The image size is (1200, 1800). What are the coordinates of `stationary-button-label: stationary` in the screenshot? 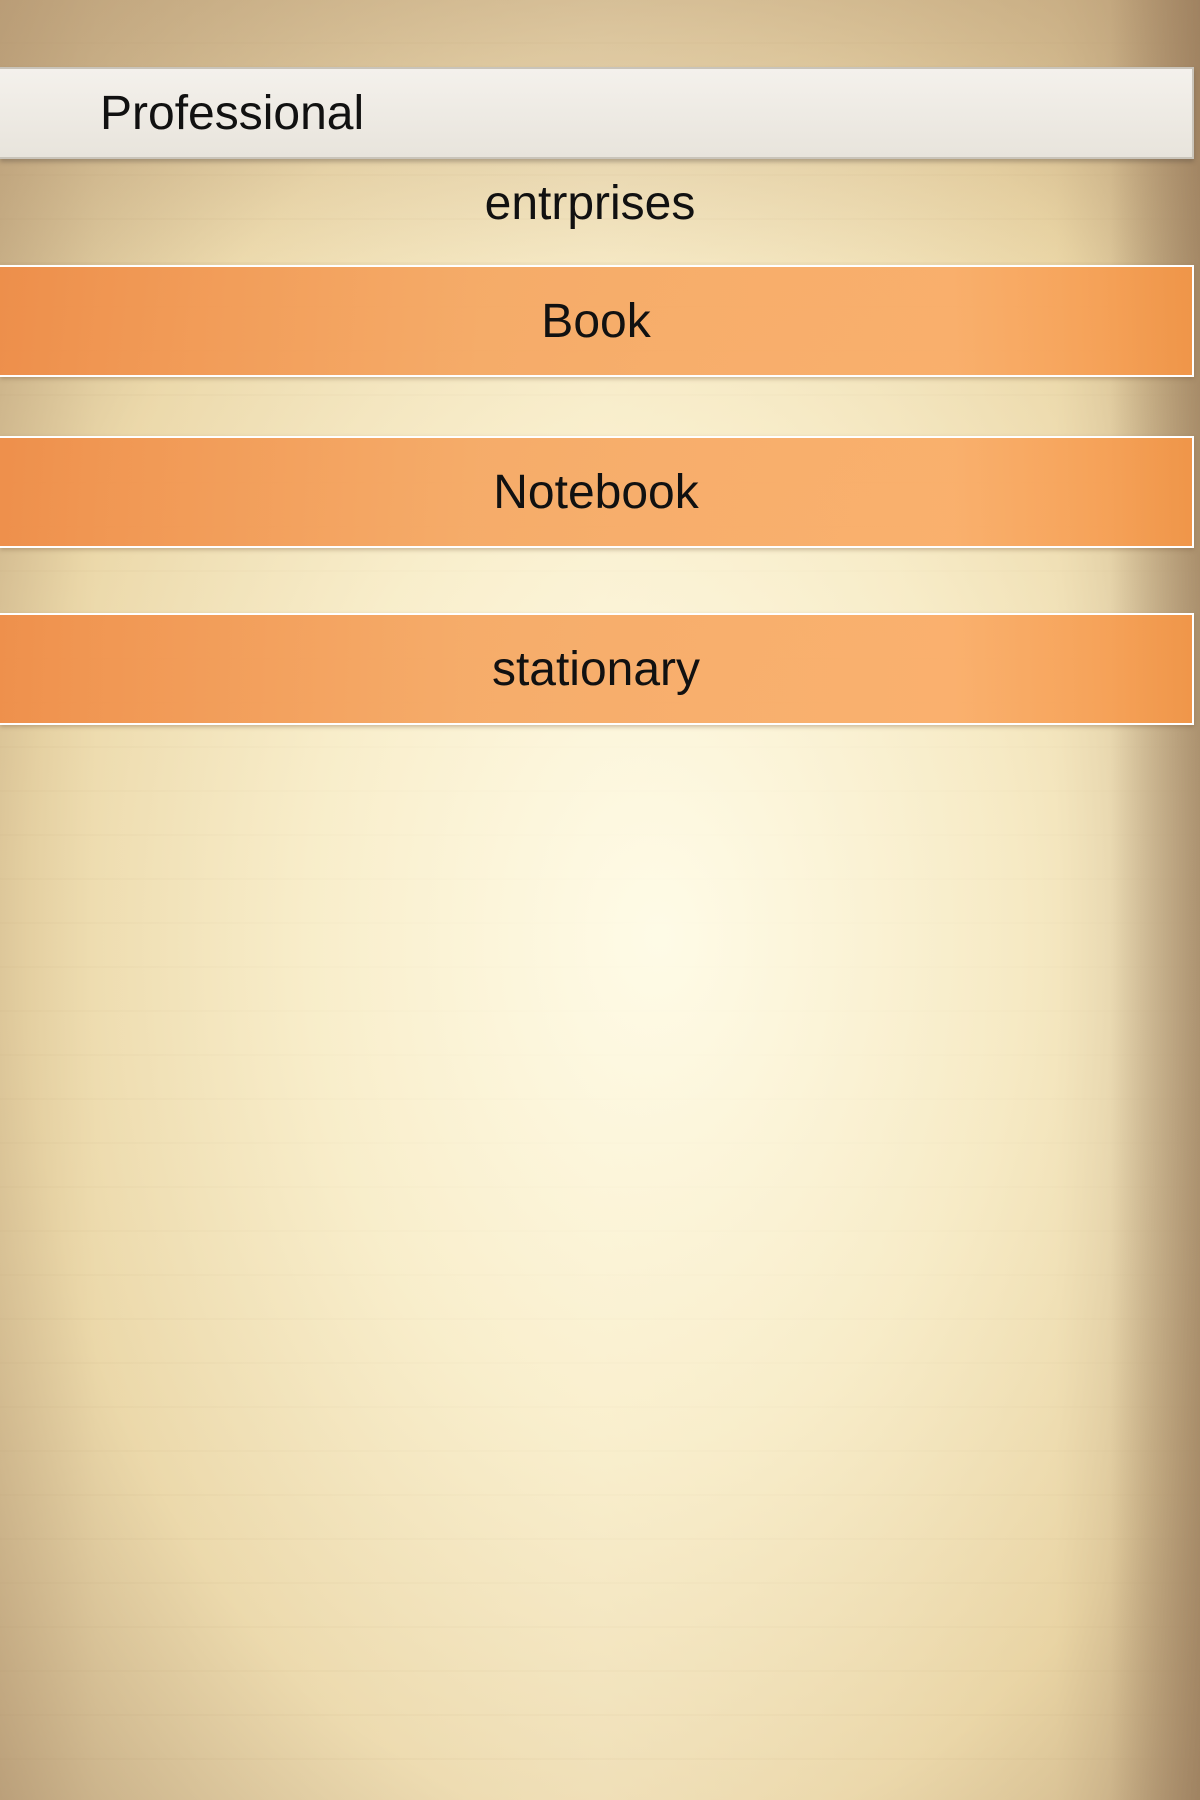 It's located at (596, 669).